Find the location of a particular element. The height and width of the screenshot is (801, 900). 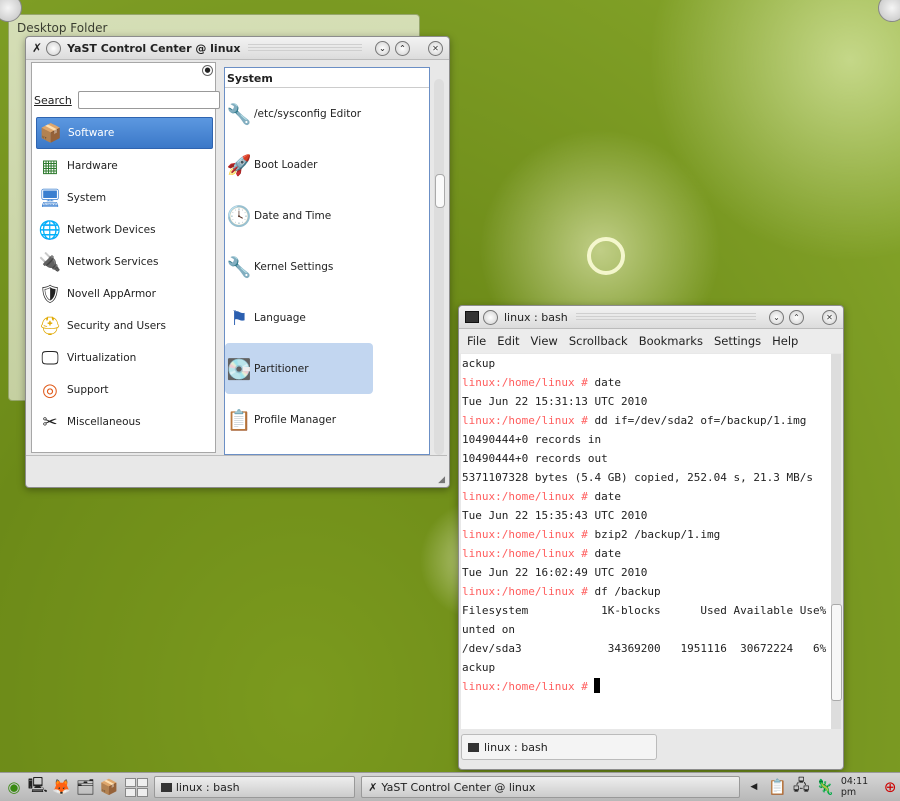

task-terminal: linux : bash is located at coordinates (254, 787).